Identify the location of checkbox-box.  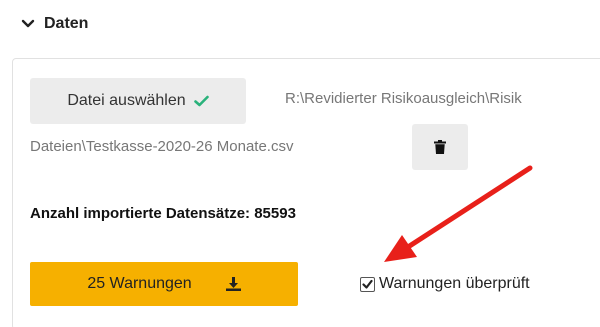
(367, 284).